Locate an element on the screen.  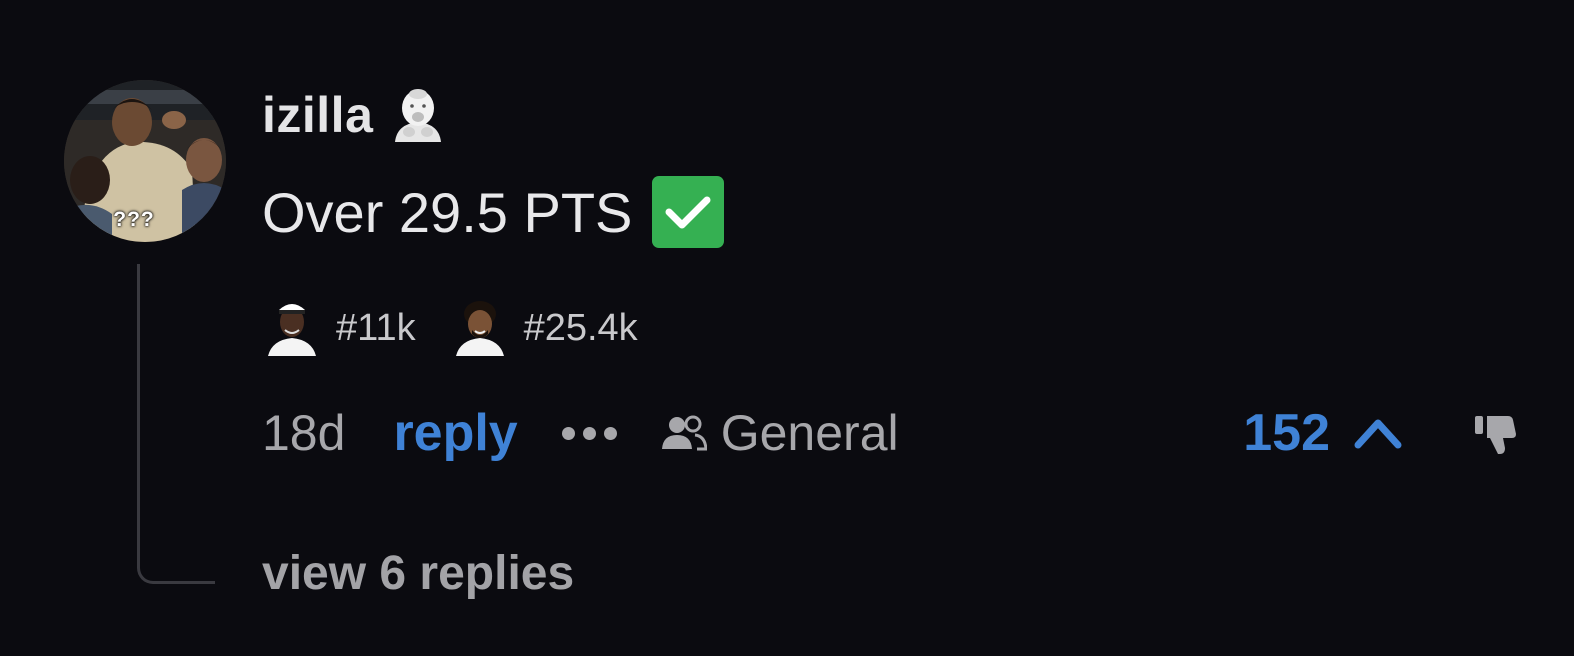
user-avatar: ??? is located at coordinates (145, 161).